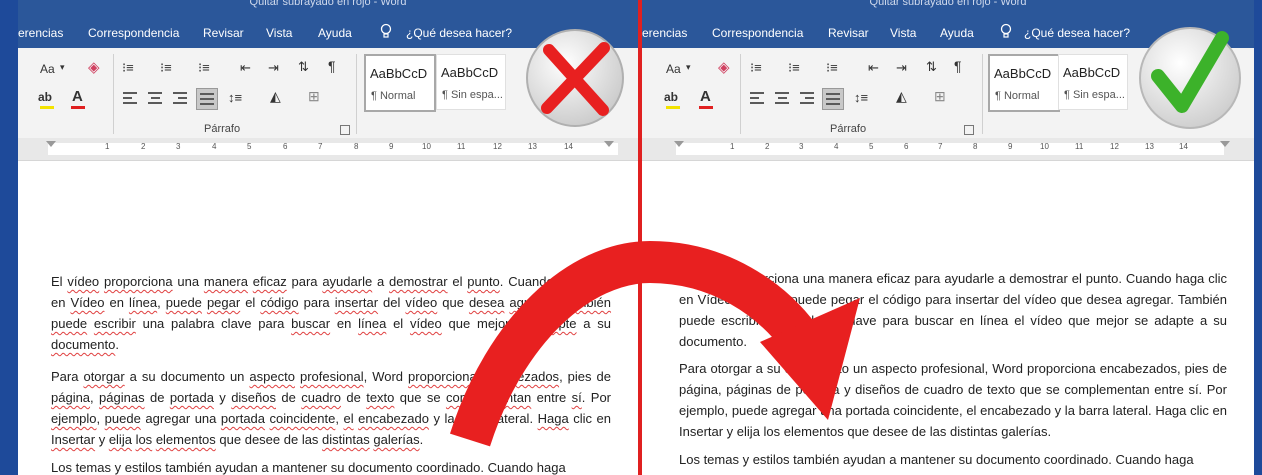  Describe the element at coordinates (1190, 78) in the screenshot. I see `correct-check-icon` at that location.